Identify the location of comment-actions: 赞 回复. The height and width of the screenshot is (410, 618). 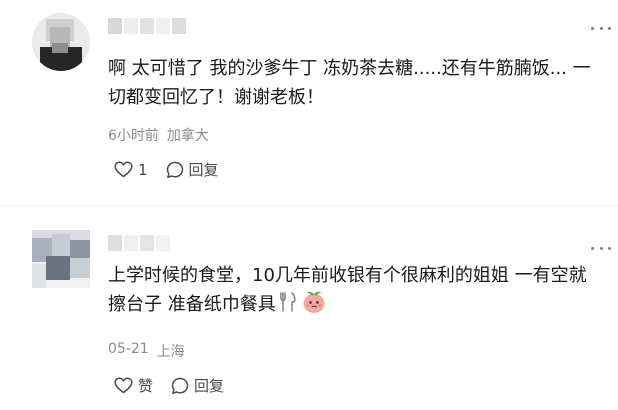
(169, 385).